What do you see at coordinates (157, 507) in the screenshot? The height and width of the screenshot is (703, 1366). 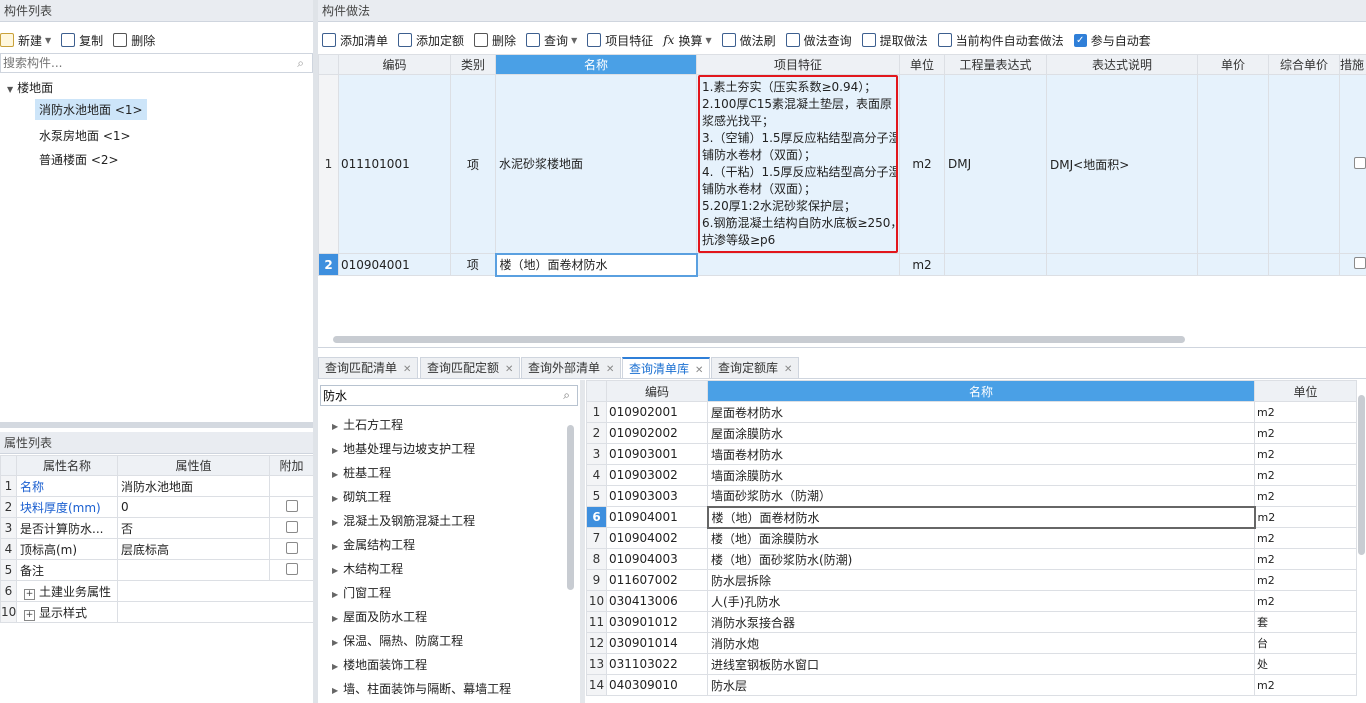 I see `prop-row: 2 块料厚度(mm) 0` at bounding box center [157, 507].